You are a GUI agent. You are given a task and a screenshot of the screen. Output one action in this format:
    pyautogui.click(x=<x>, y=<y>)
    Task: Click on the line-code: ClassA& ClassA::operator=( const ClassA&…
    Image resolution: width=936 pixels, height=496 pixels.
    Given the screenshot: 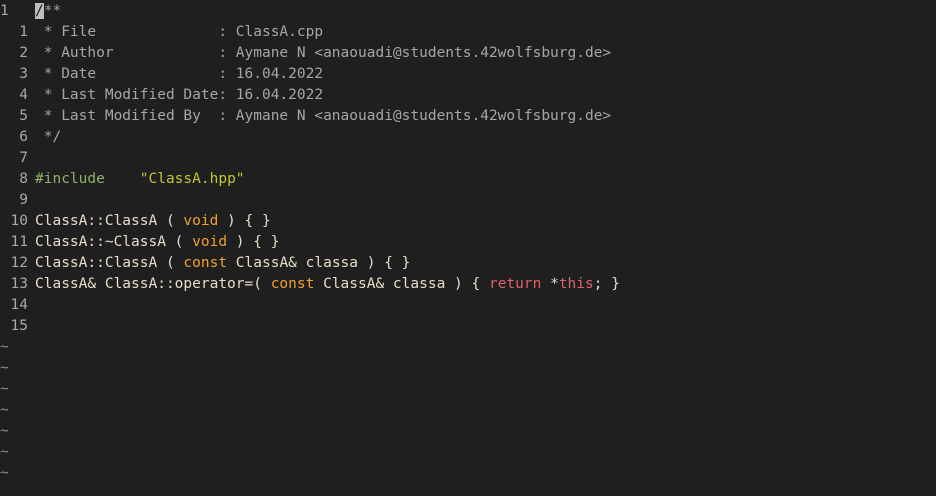 What is the action you would take?
    pyautogui.click(x=327, y=284)
    